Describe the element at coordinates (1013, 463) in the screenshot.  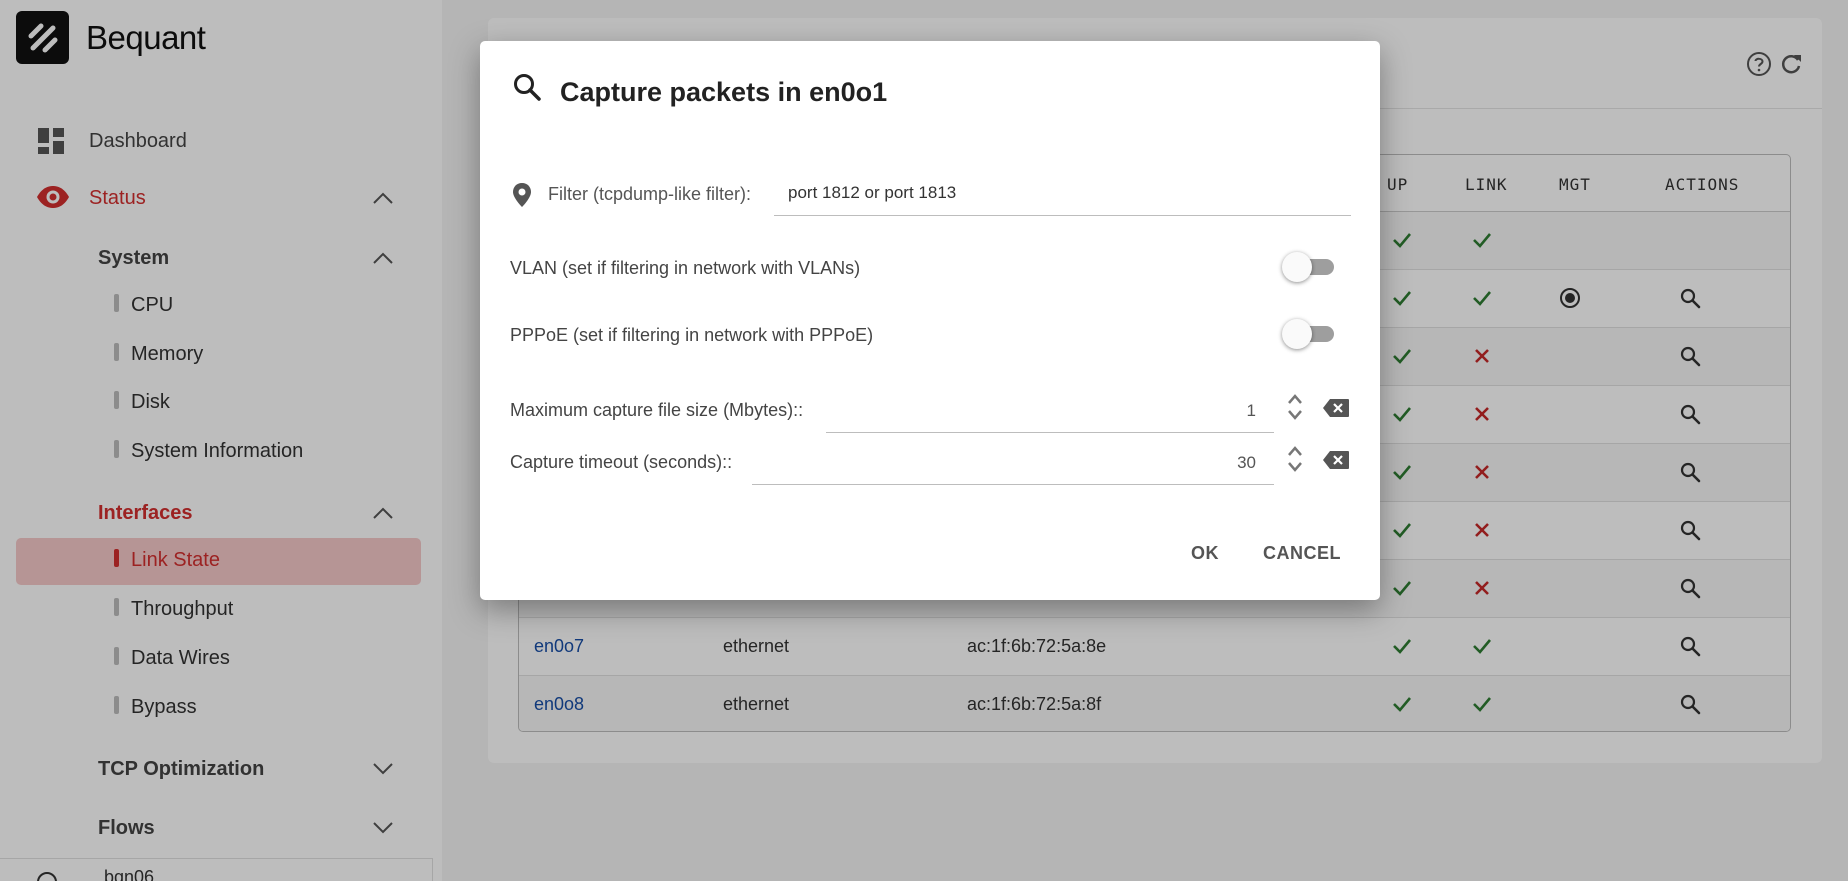
I see `timeout-input` at that location.